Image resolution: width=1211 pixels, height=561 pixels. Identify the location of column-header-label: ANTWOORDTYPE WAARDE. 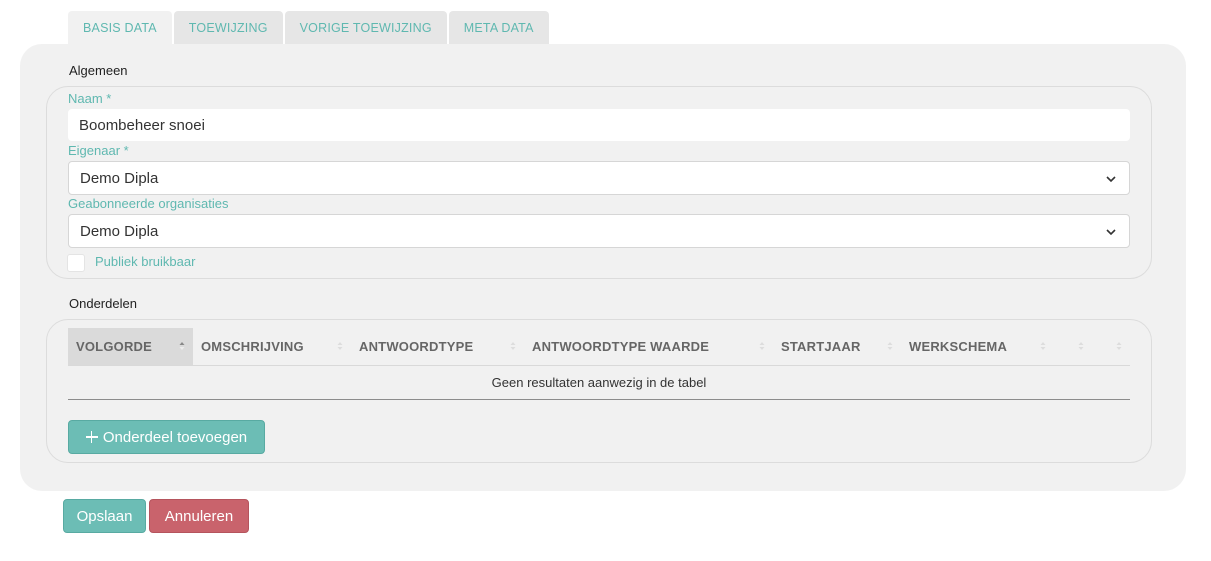
(621, 346).